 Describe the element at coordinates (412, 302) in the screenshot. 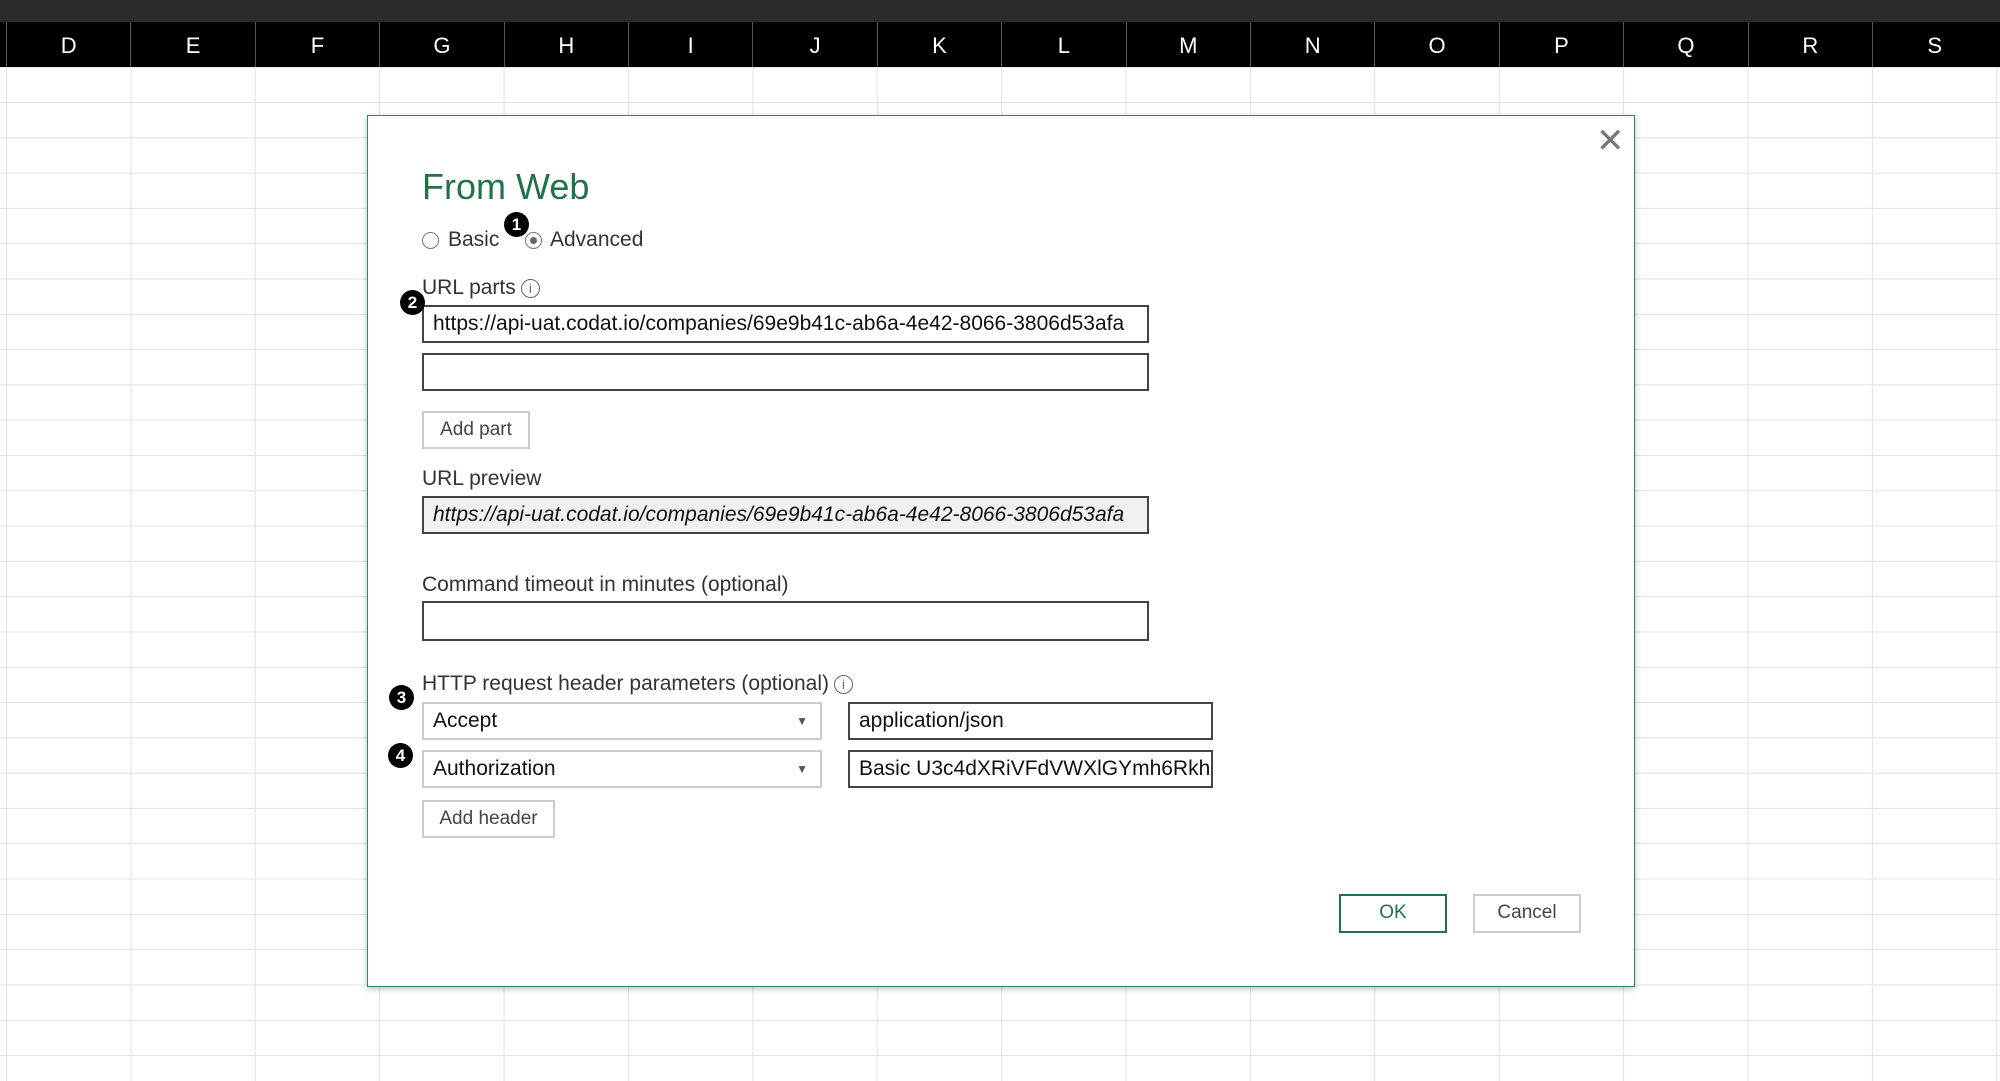

I see `annotation-badge-2: 2` at that location.